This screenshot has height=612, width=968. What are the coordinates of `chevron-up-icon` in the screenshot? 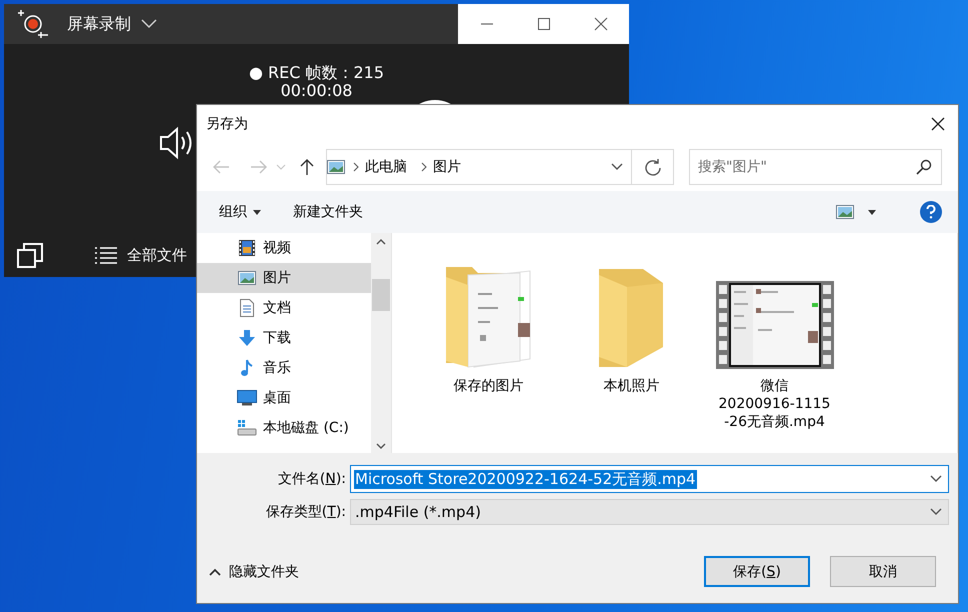 It's located at (215, 572).